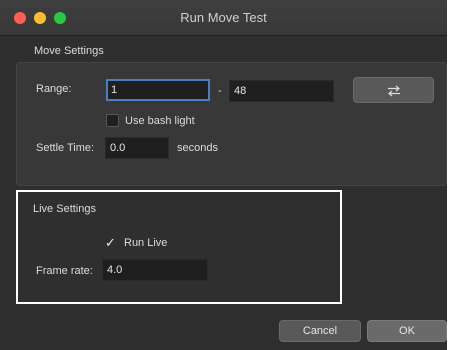 The image size is (455, 350). I want to click on range-start-input, so click(158, 90).